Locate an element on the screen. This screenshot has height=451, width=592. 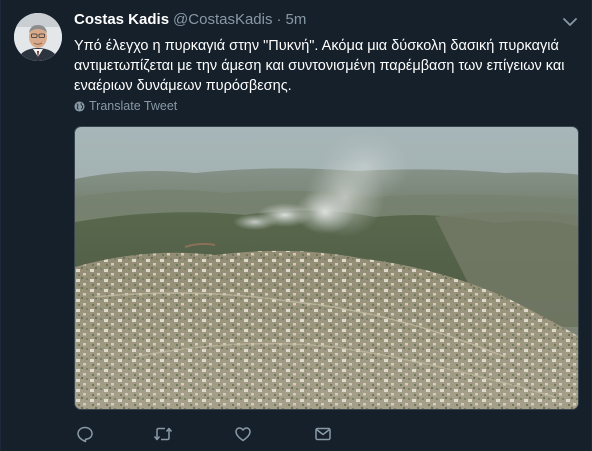
globe-icon is located at coordinates (79, 106).